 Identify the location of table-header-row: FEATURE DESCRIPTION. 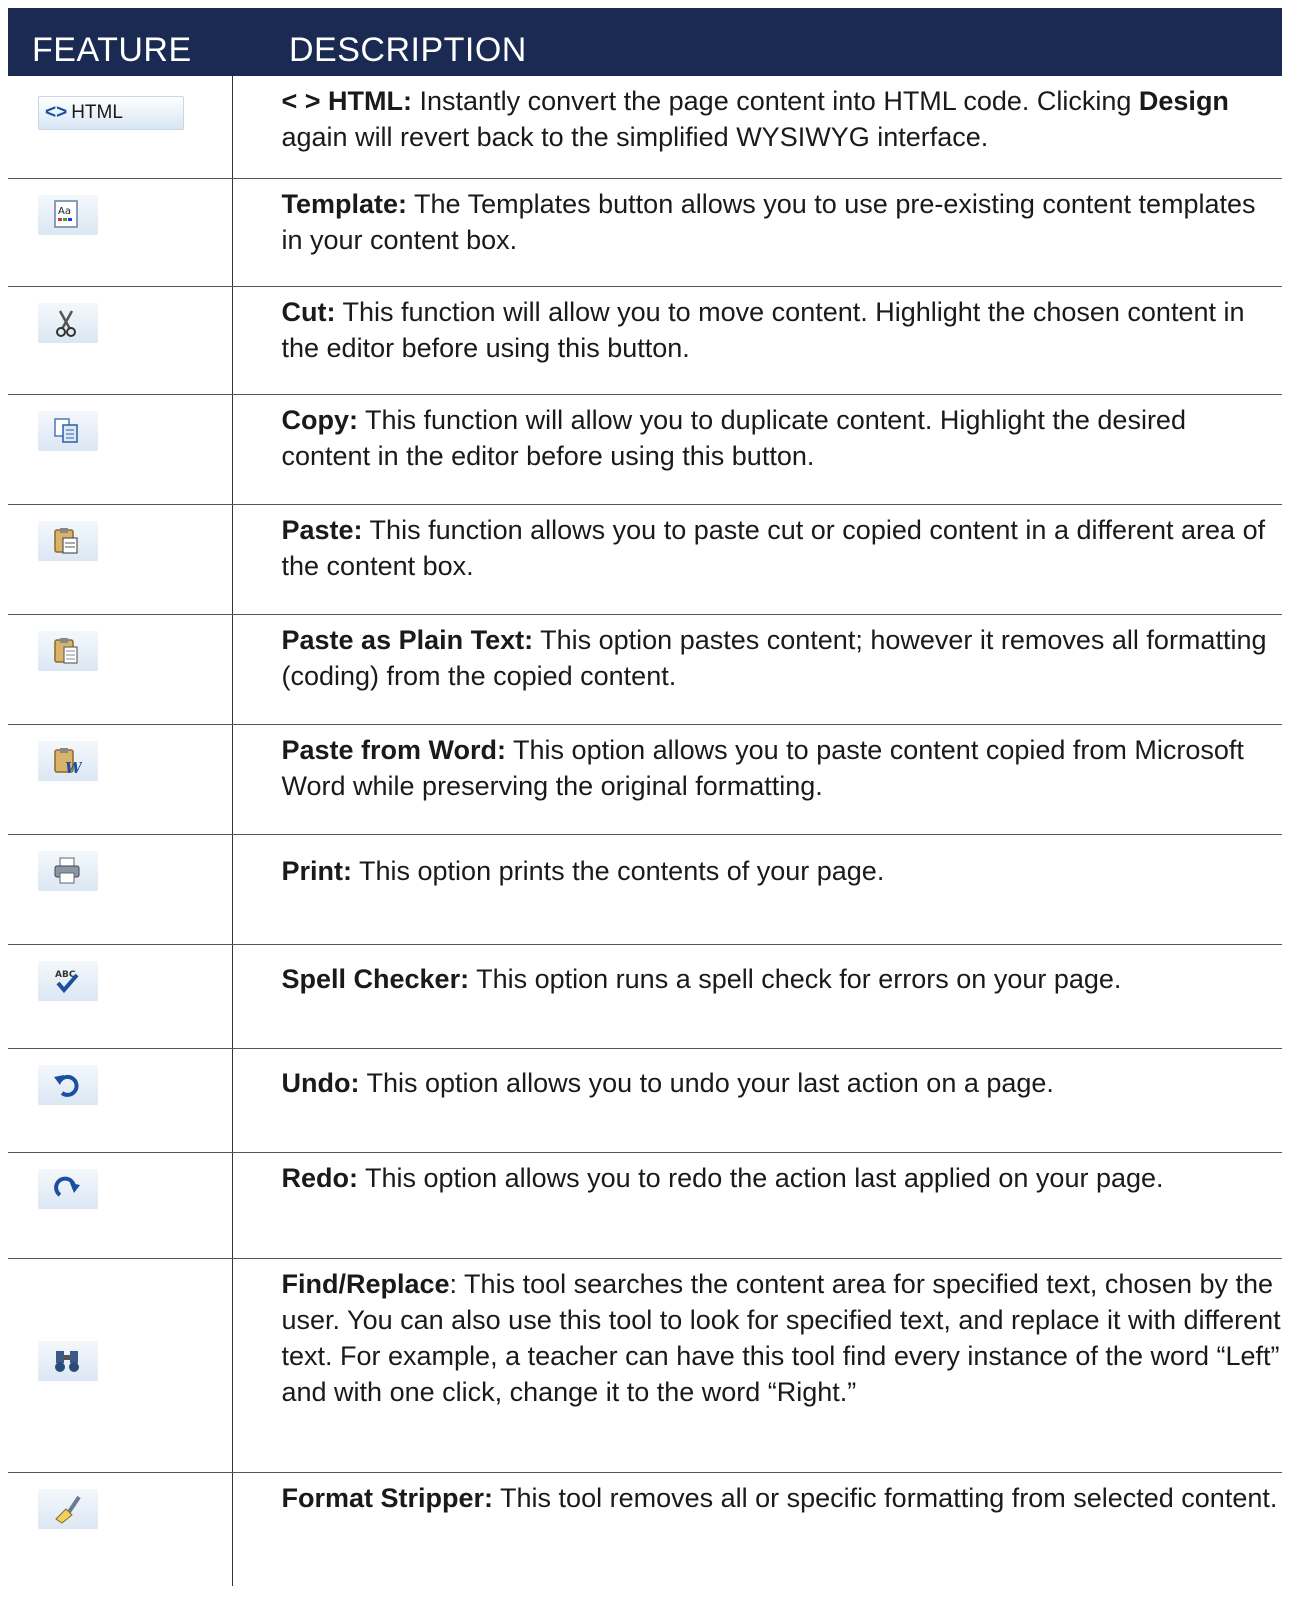
(645, 42).